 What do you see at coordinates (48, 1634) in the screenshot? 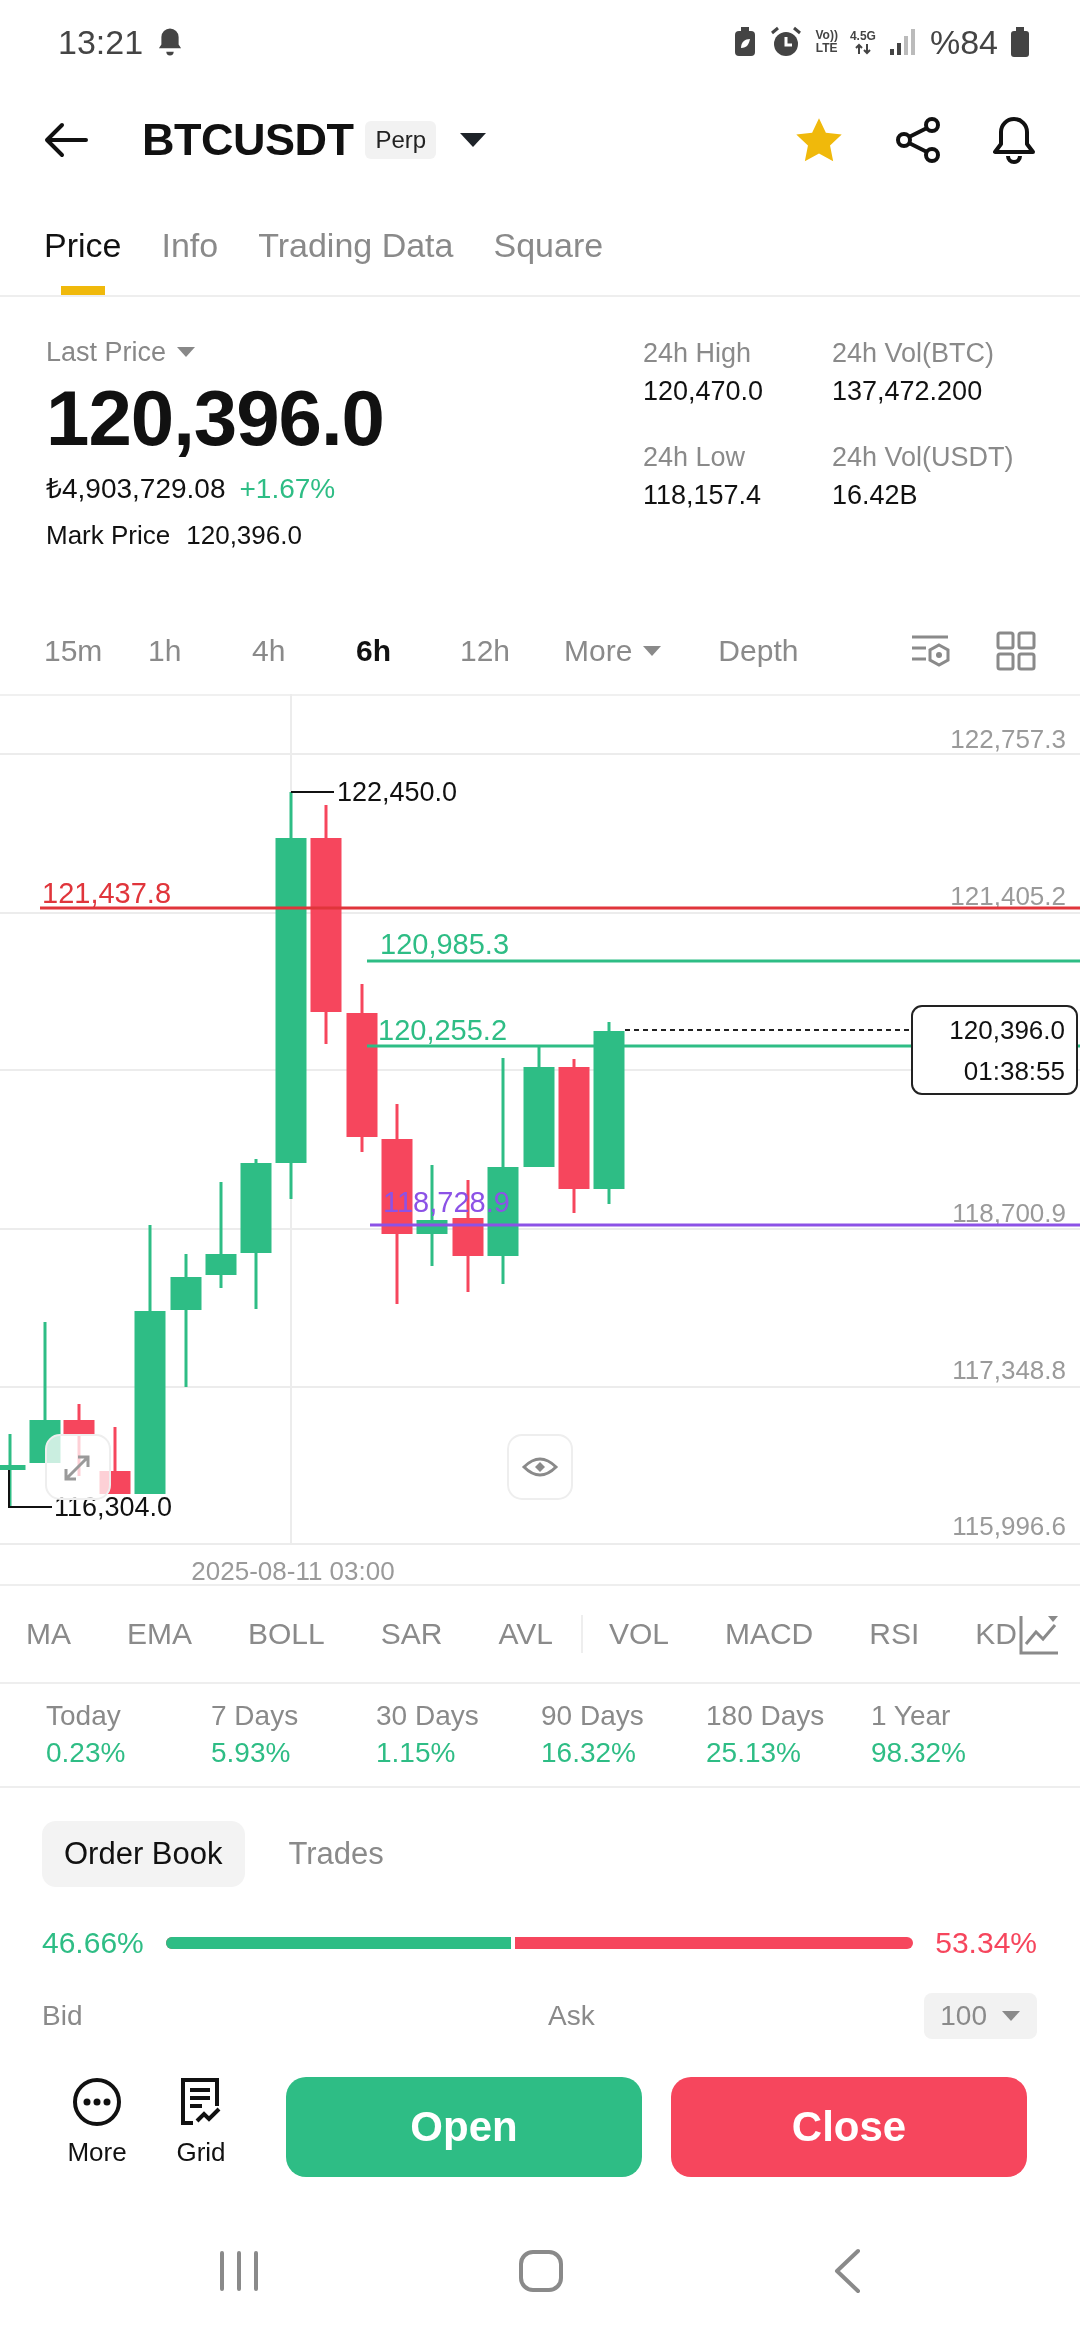
I see `indicator-tab: MA` at bounding box center [48, 1634].